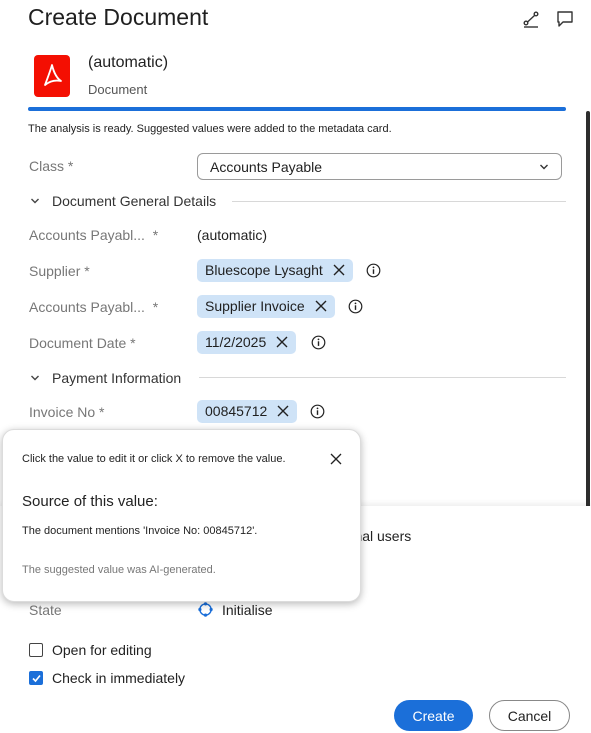 The width and height of the screenshot is (591, 733). I want to click on cancel-button: Cancel, so click(529, 715).